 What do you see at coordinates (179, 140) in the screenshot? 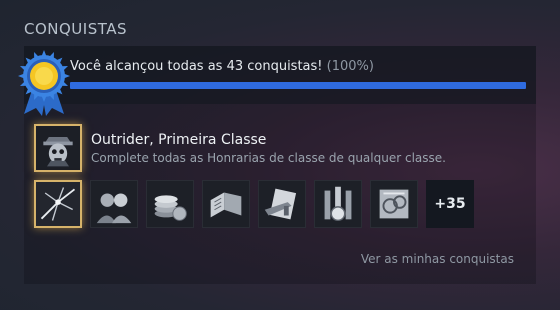
I see `featured-achievement-name: Outrider, Primeira Classe` at bounding box center [179, 140].